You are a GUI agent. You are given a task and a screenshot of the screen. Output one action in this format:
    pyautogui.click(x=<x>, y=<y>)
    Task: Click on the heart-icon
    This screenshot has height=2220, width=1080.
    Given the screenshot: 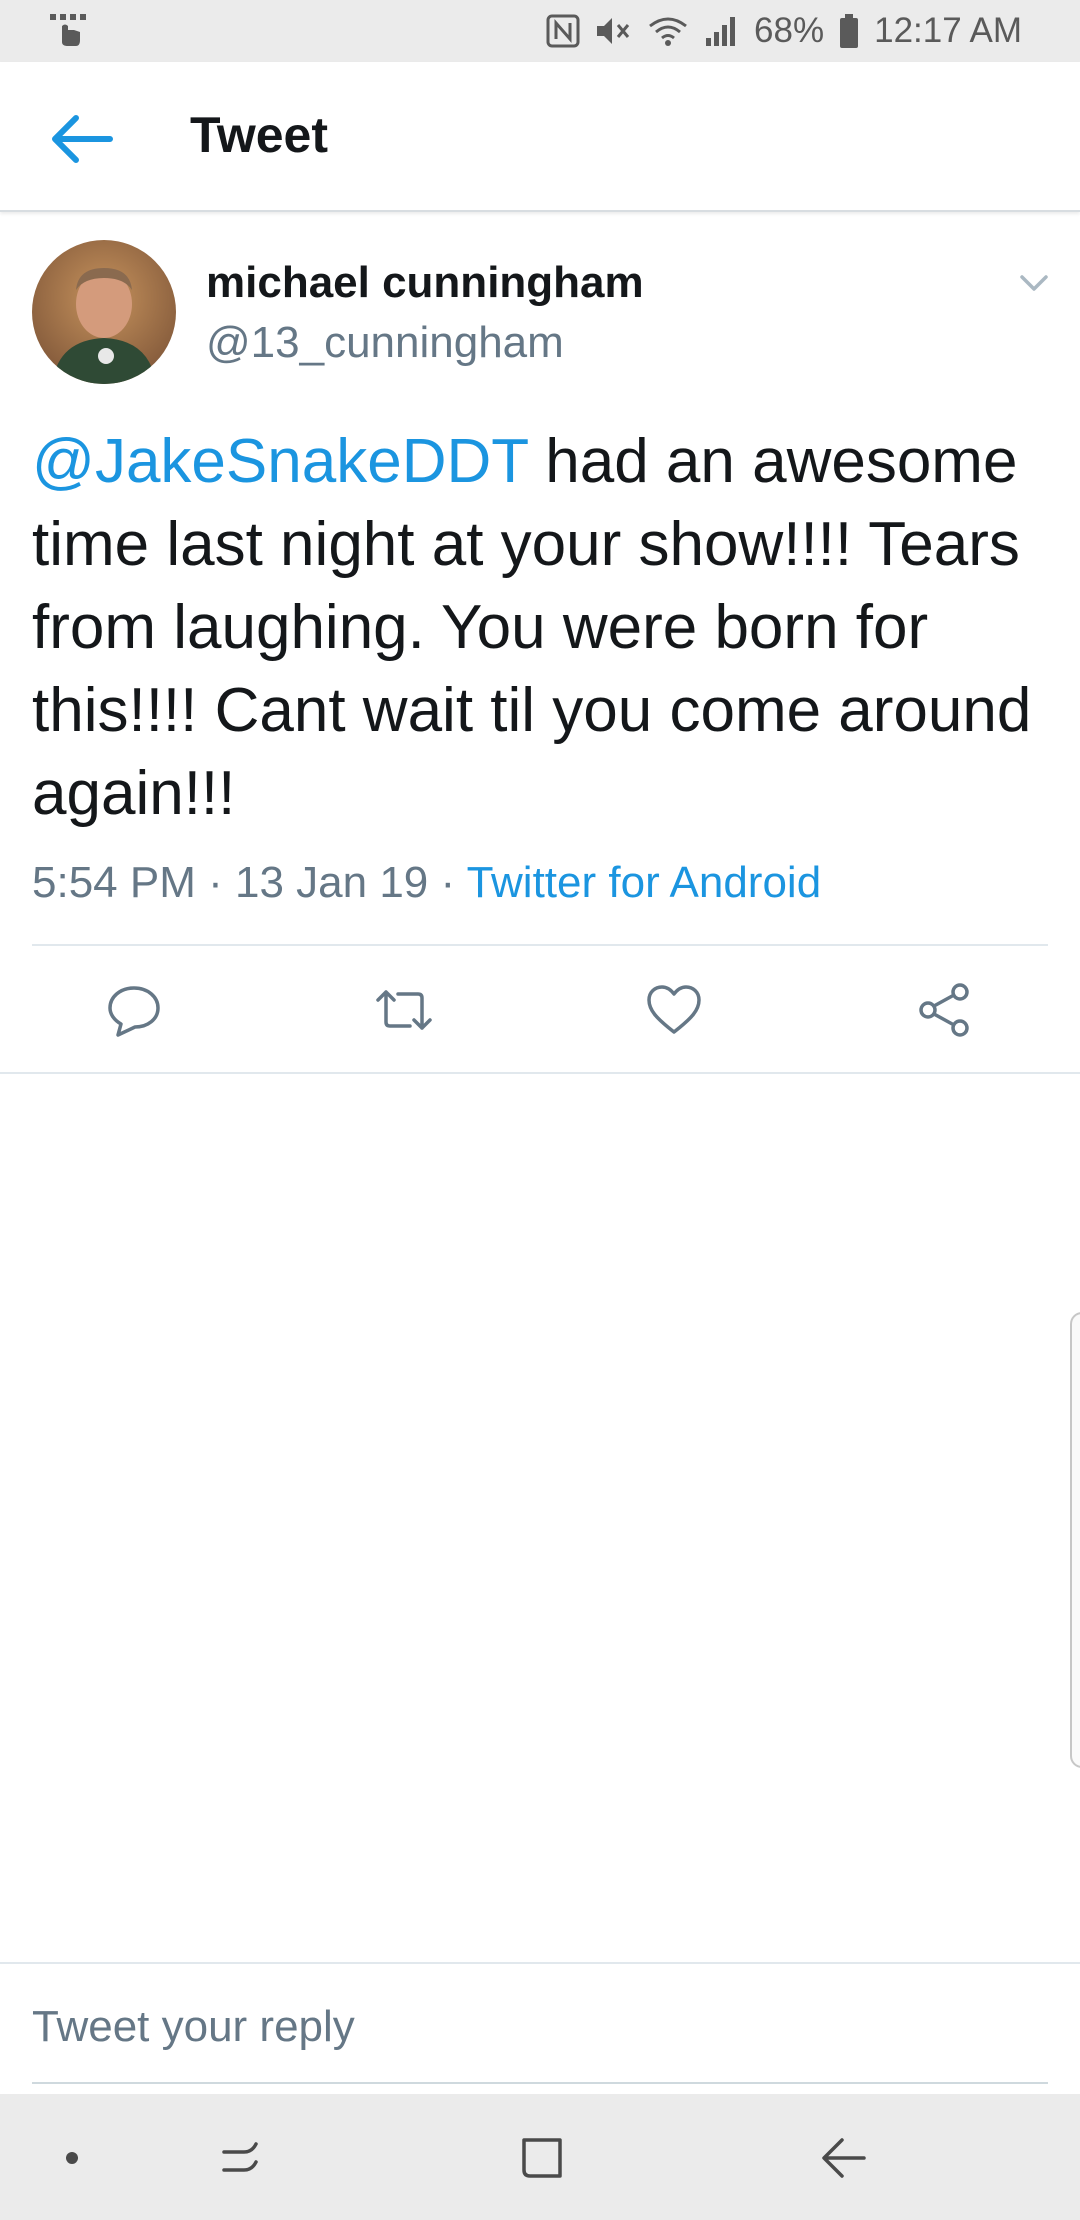 What is the action you would take?
    pyautogui.click(x=674, y=1010)
    